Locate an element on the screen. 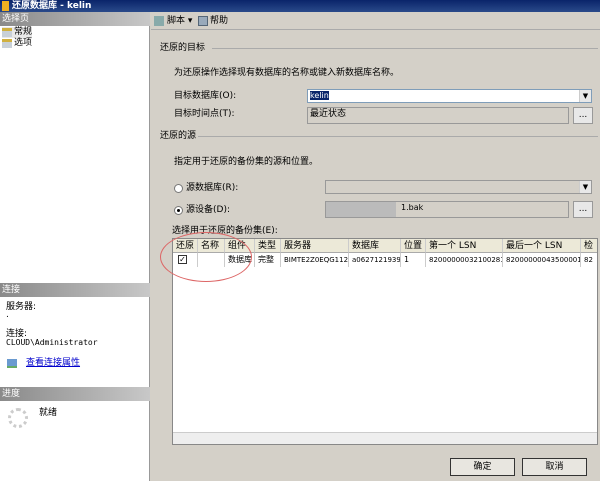 The width and height of the screenshot is (600, 481). col-header: 检 is located at coordinates (589, 246).